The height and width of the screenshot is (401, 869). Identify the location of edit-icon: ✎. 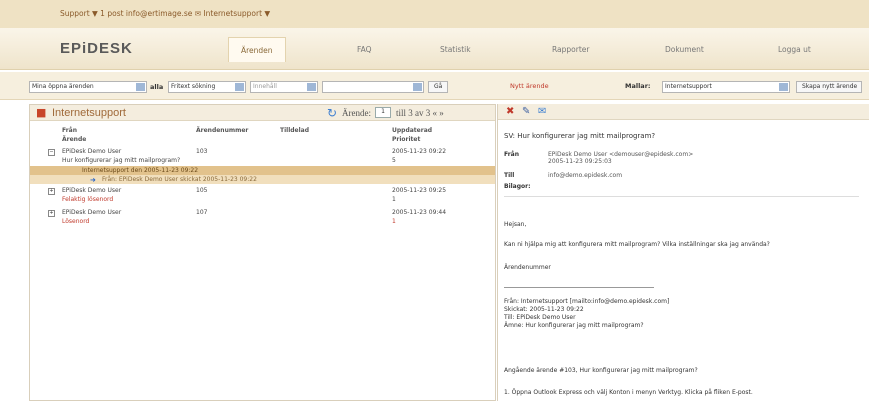
(526, 111).